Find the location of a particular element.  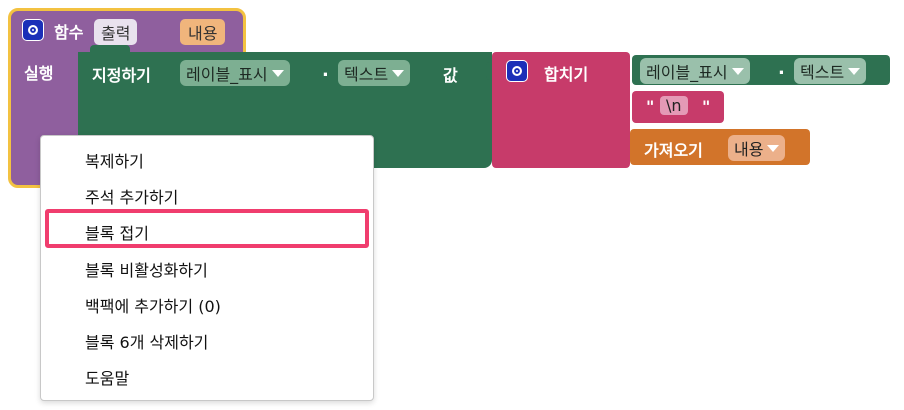

get-variable-label: 내용 is located at coordinates (749, 149).